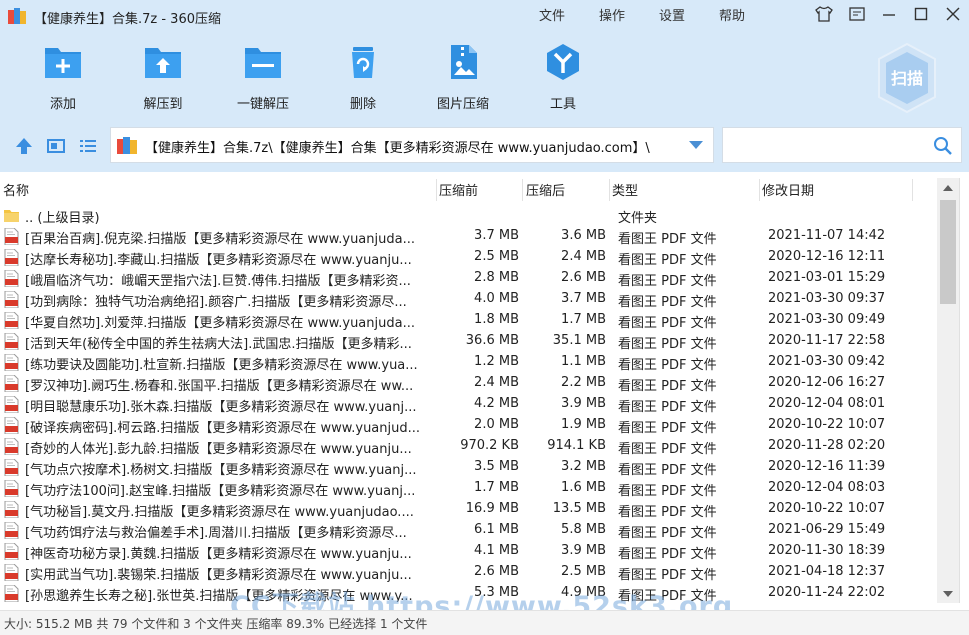 The image size is (969, 635). Describe the element at coordinates (263, 63) in the screenshot. I see `one-click-extract-icon` at that location.